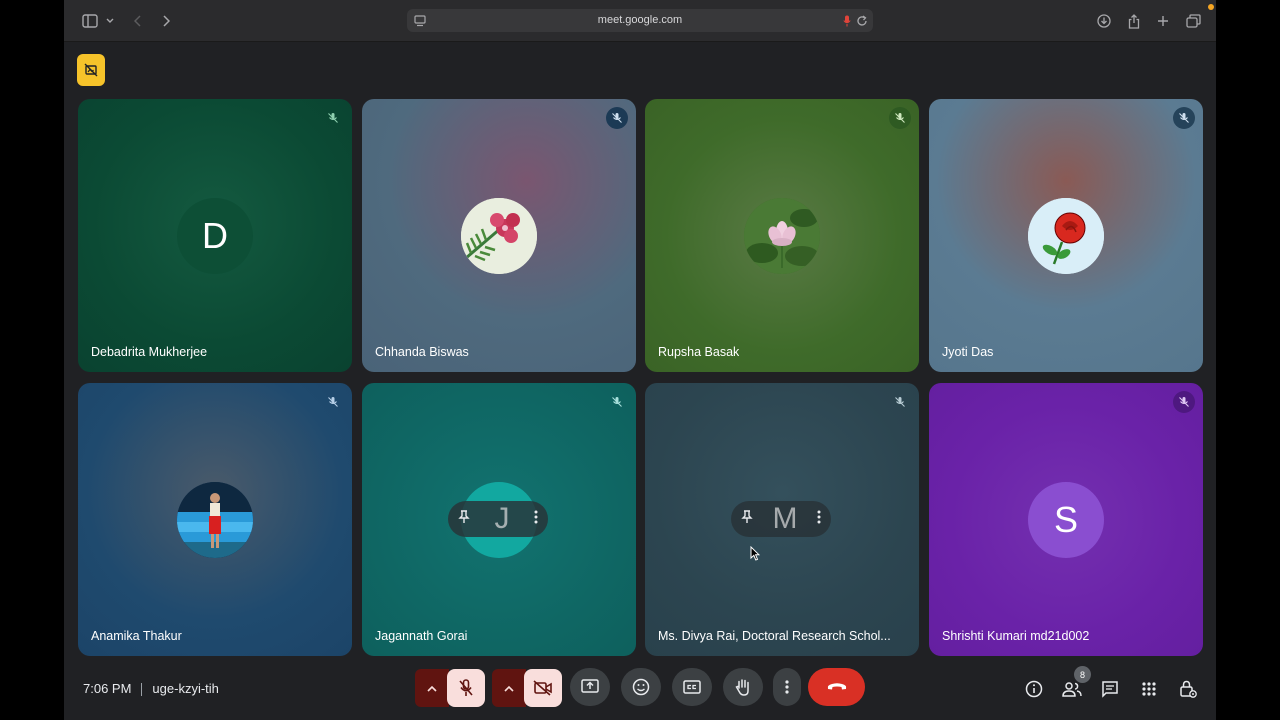 Image resolution: width=1280 pixels, height=720 pixels. What do you see at coordinates (1110, 689) in the screenshot?
I see `chat-icon` at bounding box center [1110, 689].